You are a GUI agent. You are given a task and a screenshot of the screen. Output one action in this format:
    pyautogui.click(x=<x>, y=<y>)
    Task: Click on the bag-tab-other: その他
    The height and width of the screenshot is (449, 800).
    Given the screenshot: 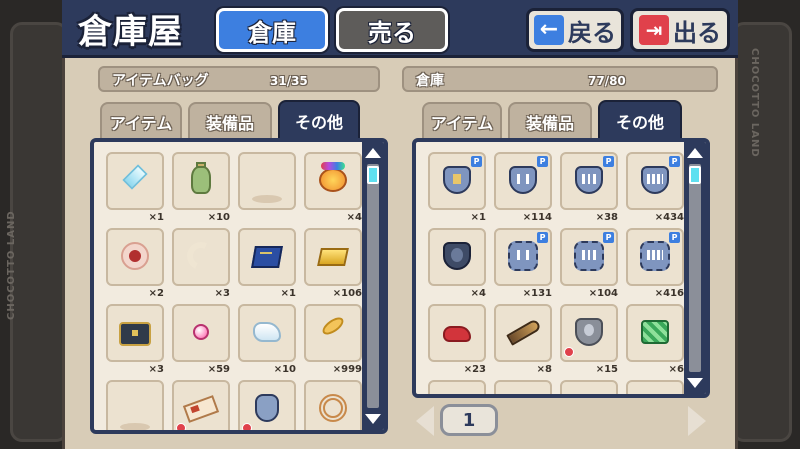 What is the action you would take?
    pyautogui.click(x=319, y=120)
    